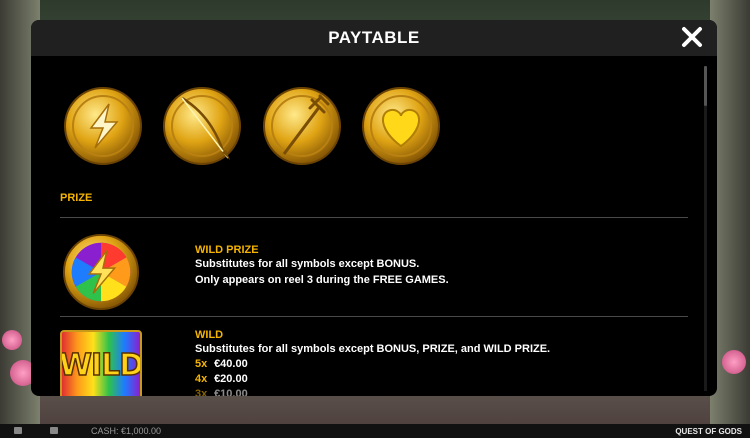 The width and height of the screenshot is (750, 438). I want to click on heart-coin-icon, so click(401, 126).